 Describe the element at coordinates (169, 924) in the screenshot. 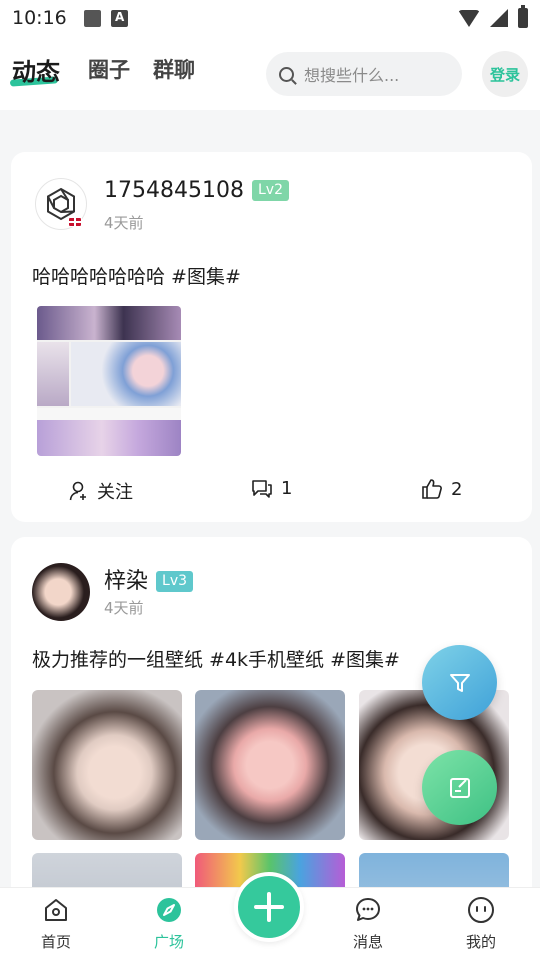

I see `nav-square: 广场` at that location.